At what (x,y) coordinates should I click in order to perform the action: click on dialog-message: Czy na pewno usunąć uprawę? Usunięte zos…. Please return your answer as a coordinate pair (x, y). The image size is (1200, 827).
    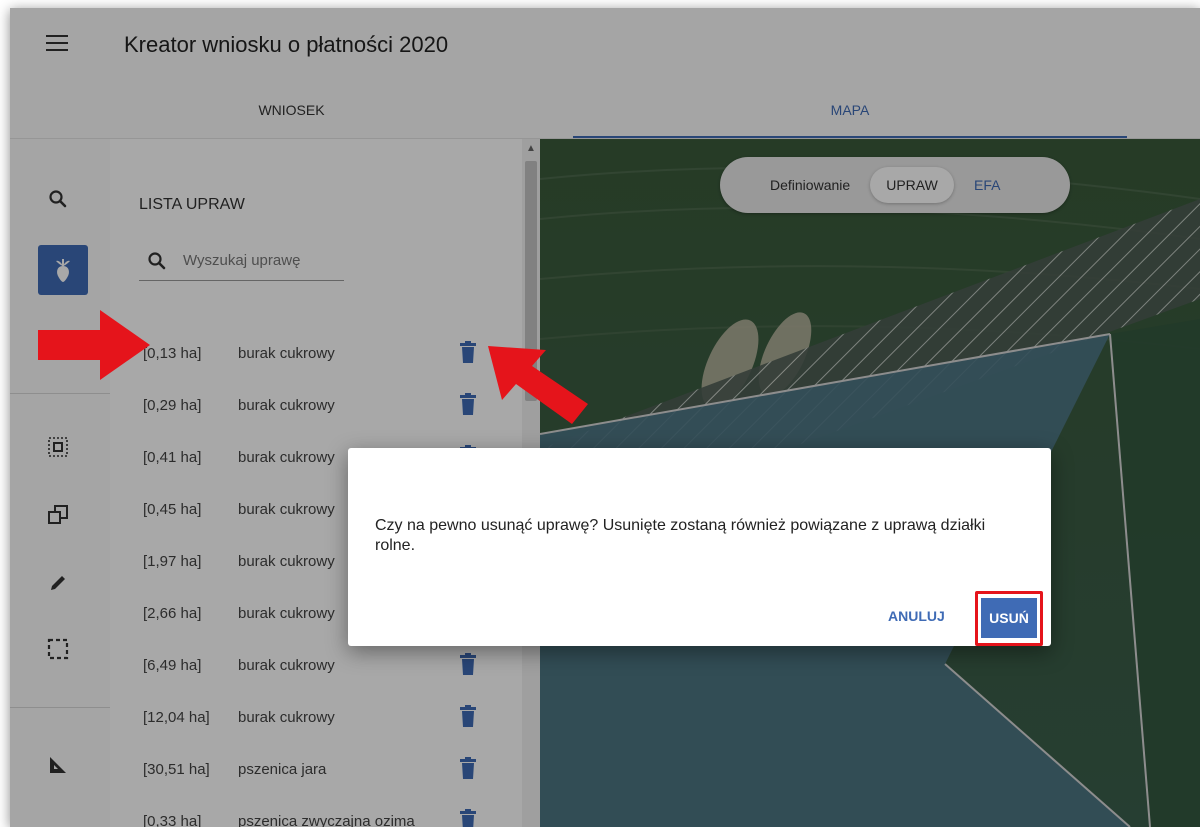
    Looking at the image, I should click on (680, 535).